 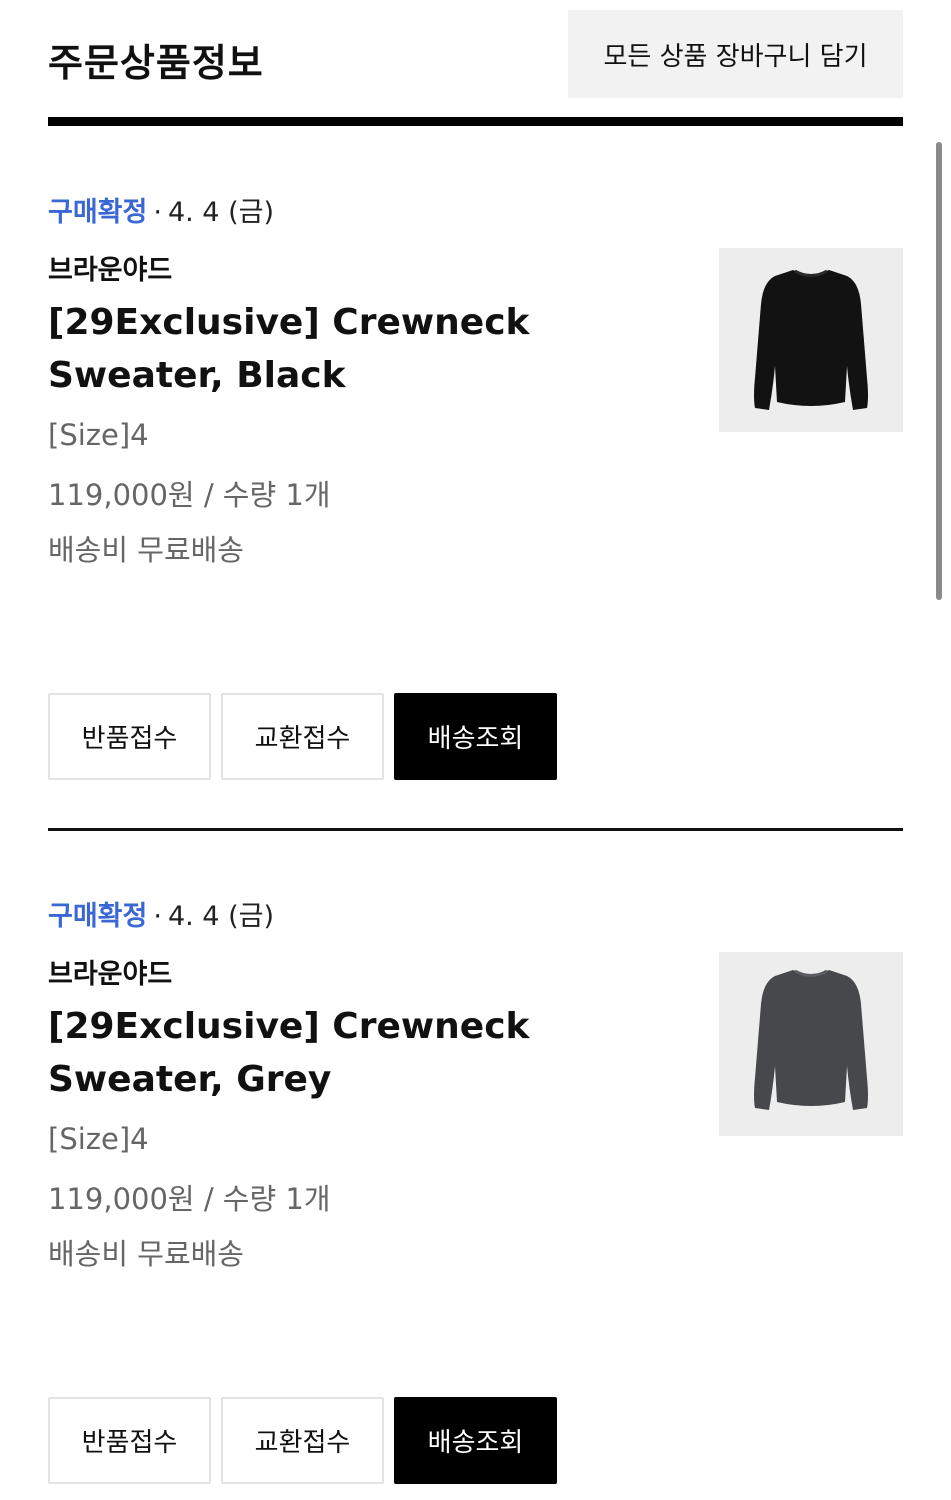 I want to click on black-sweater-icon, so click(x=811, y=339).